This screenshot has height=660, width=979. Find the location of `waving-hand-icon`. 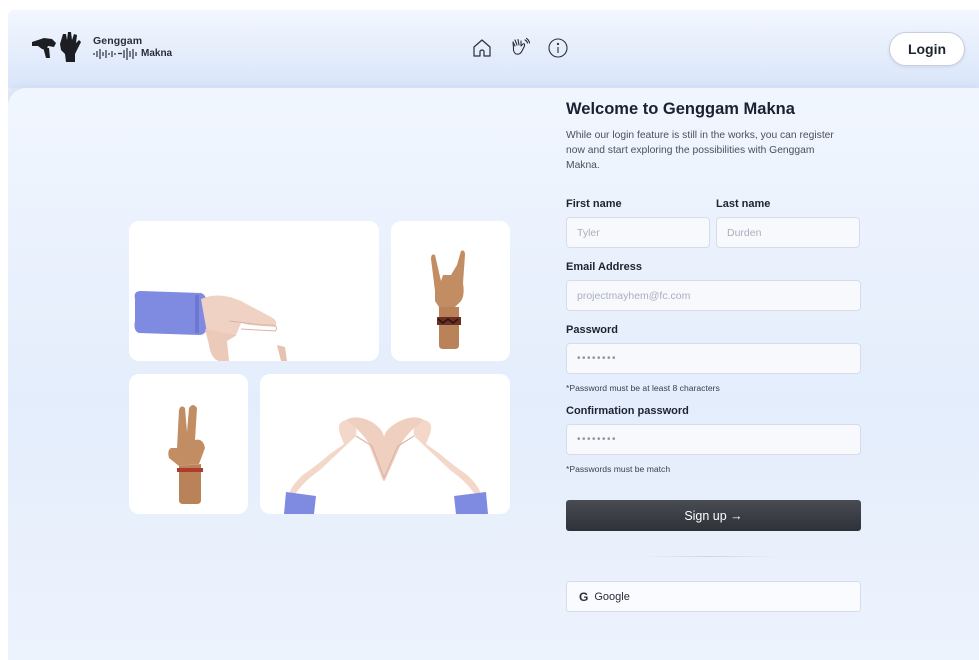

waving-hand-icon is located at coordinates (521, 46).